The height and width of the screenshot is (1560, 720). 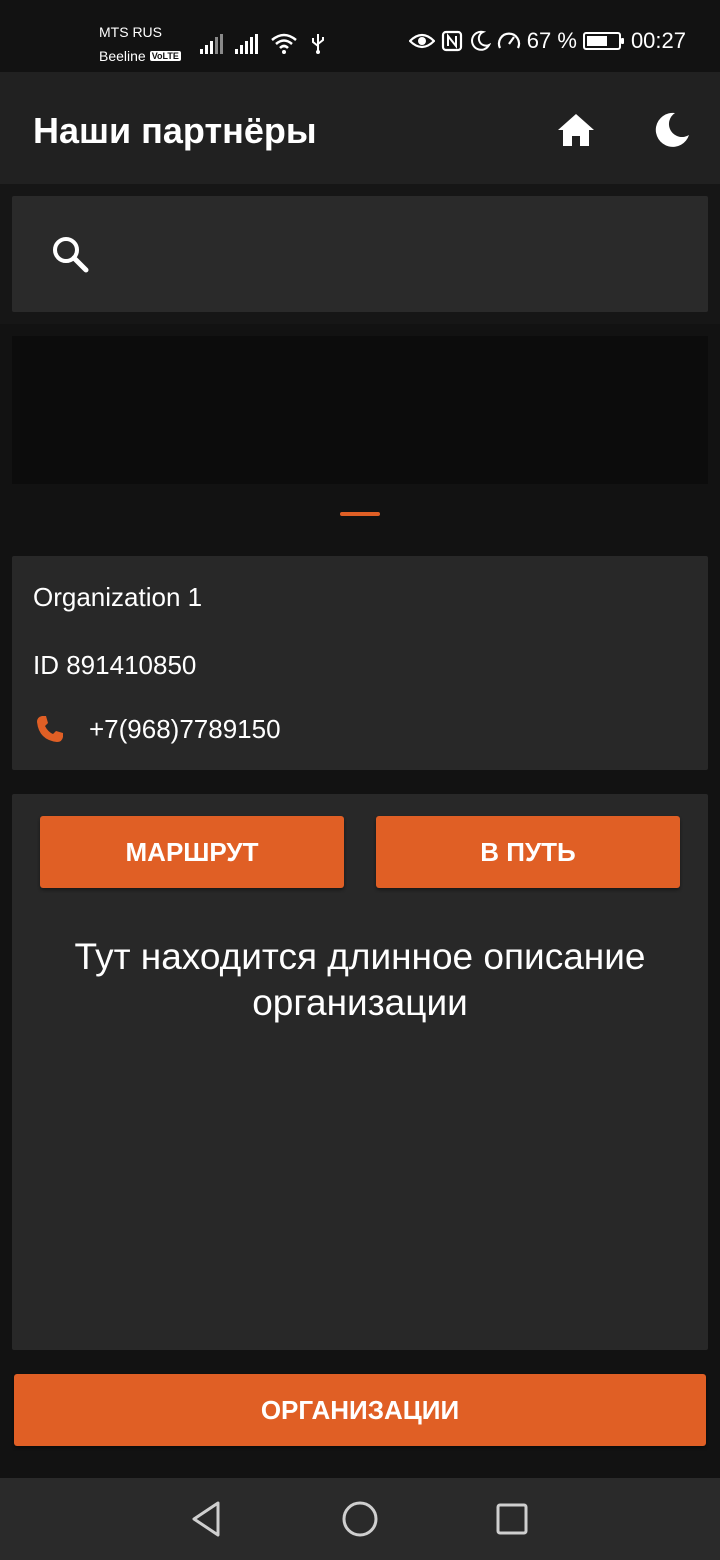 I want to click on usb-icon, so click(x=318, y=44).